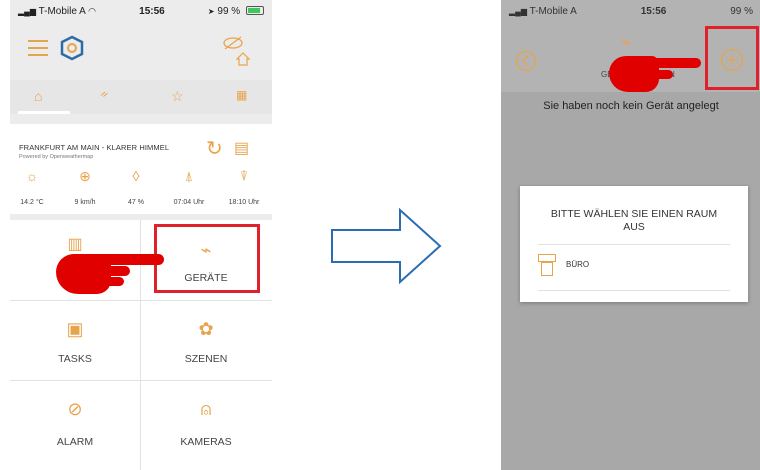 Image resolution: width=760 pixels, height=470 pixels. Describe the element at coordinates (206, 341) in the screenshot. I see `tile-szenen: ✿ SZENEN` at that location.